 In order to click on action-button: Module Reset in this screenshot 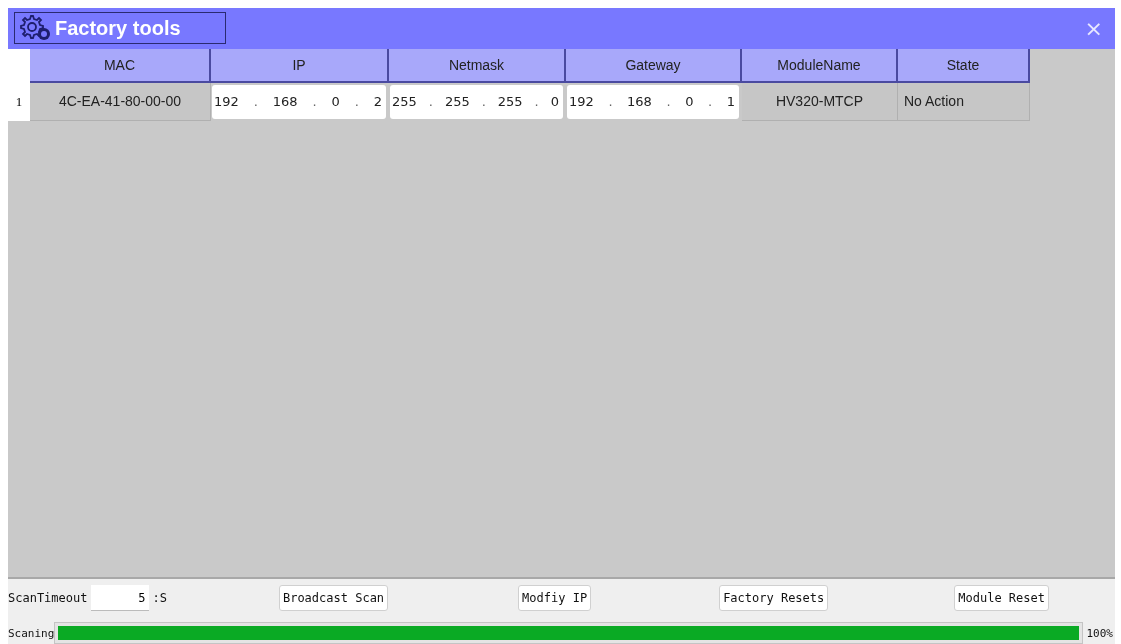, I will do `click(1001, 598)`.